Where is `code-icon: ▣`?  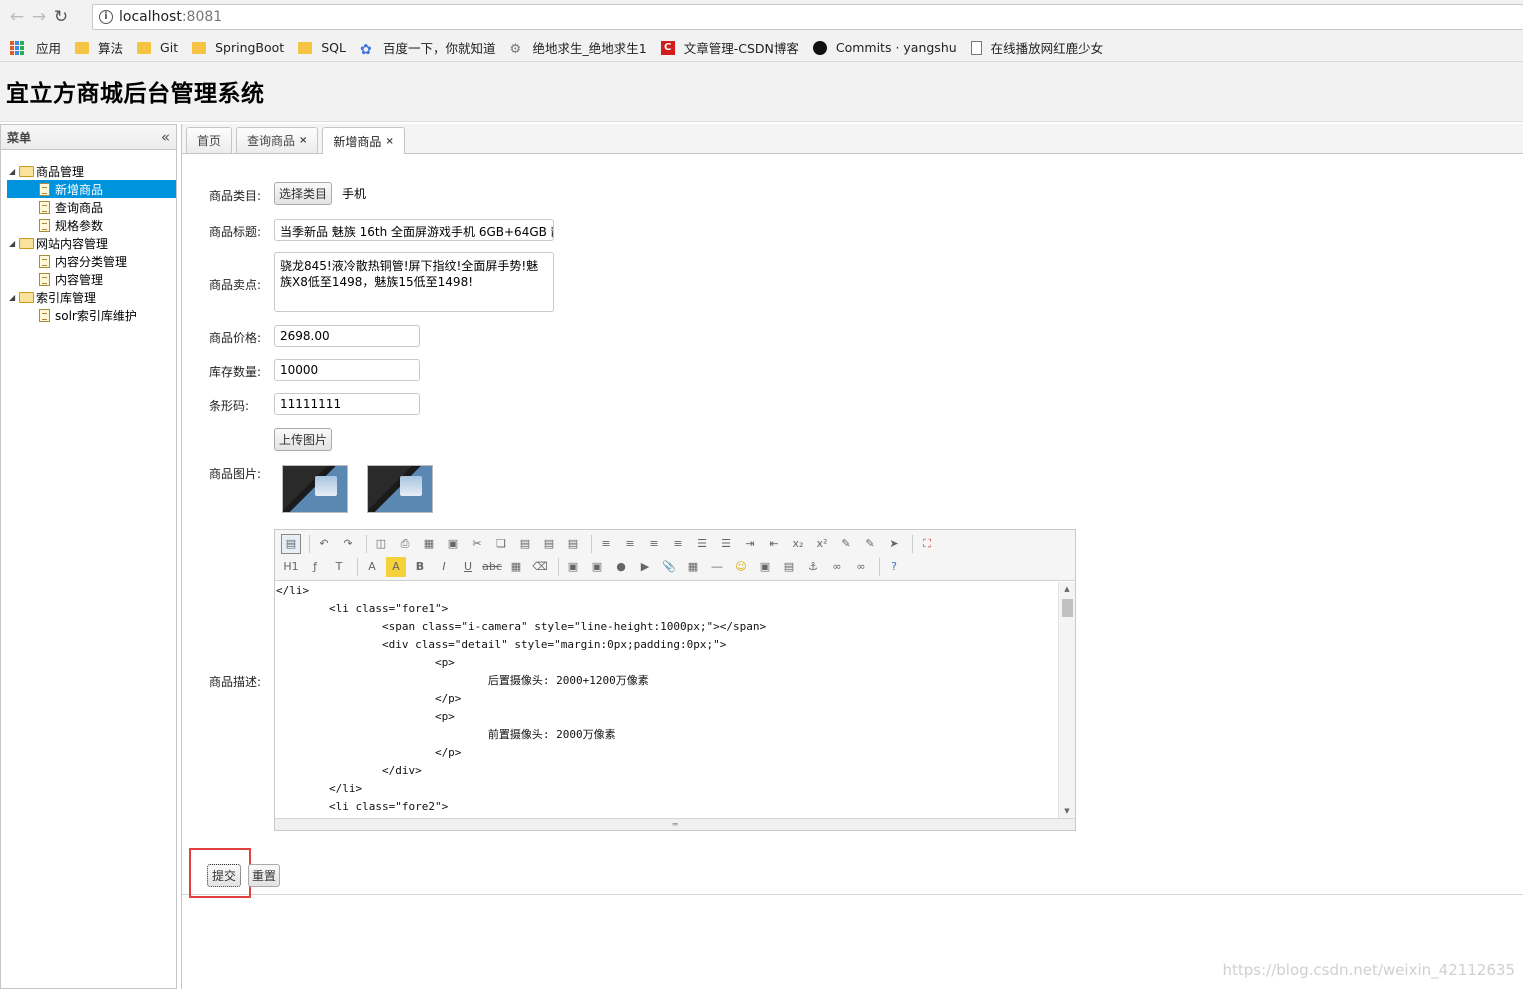
code-icon: ▣ is located at coordinates (453, 544).